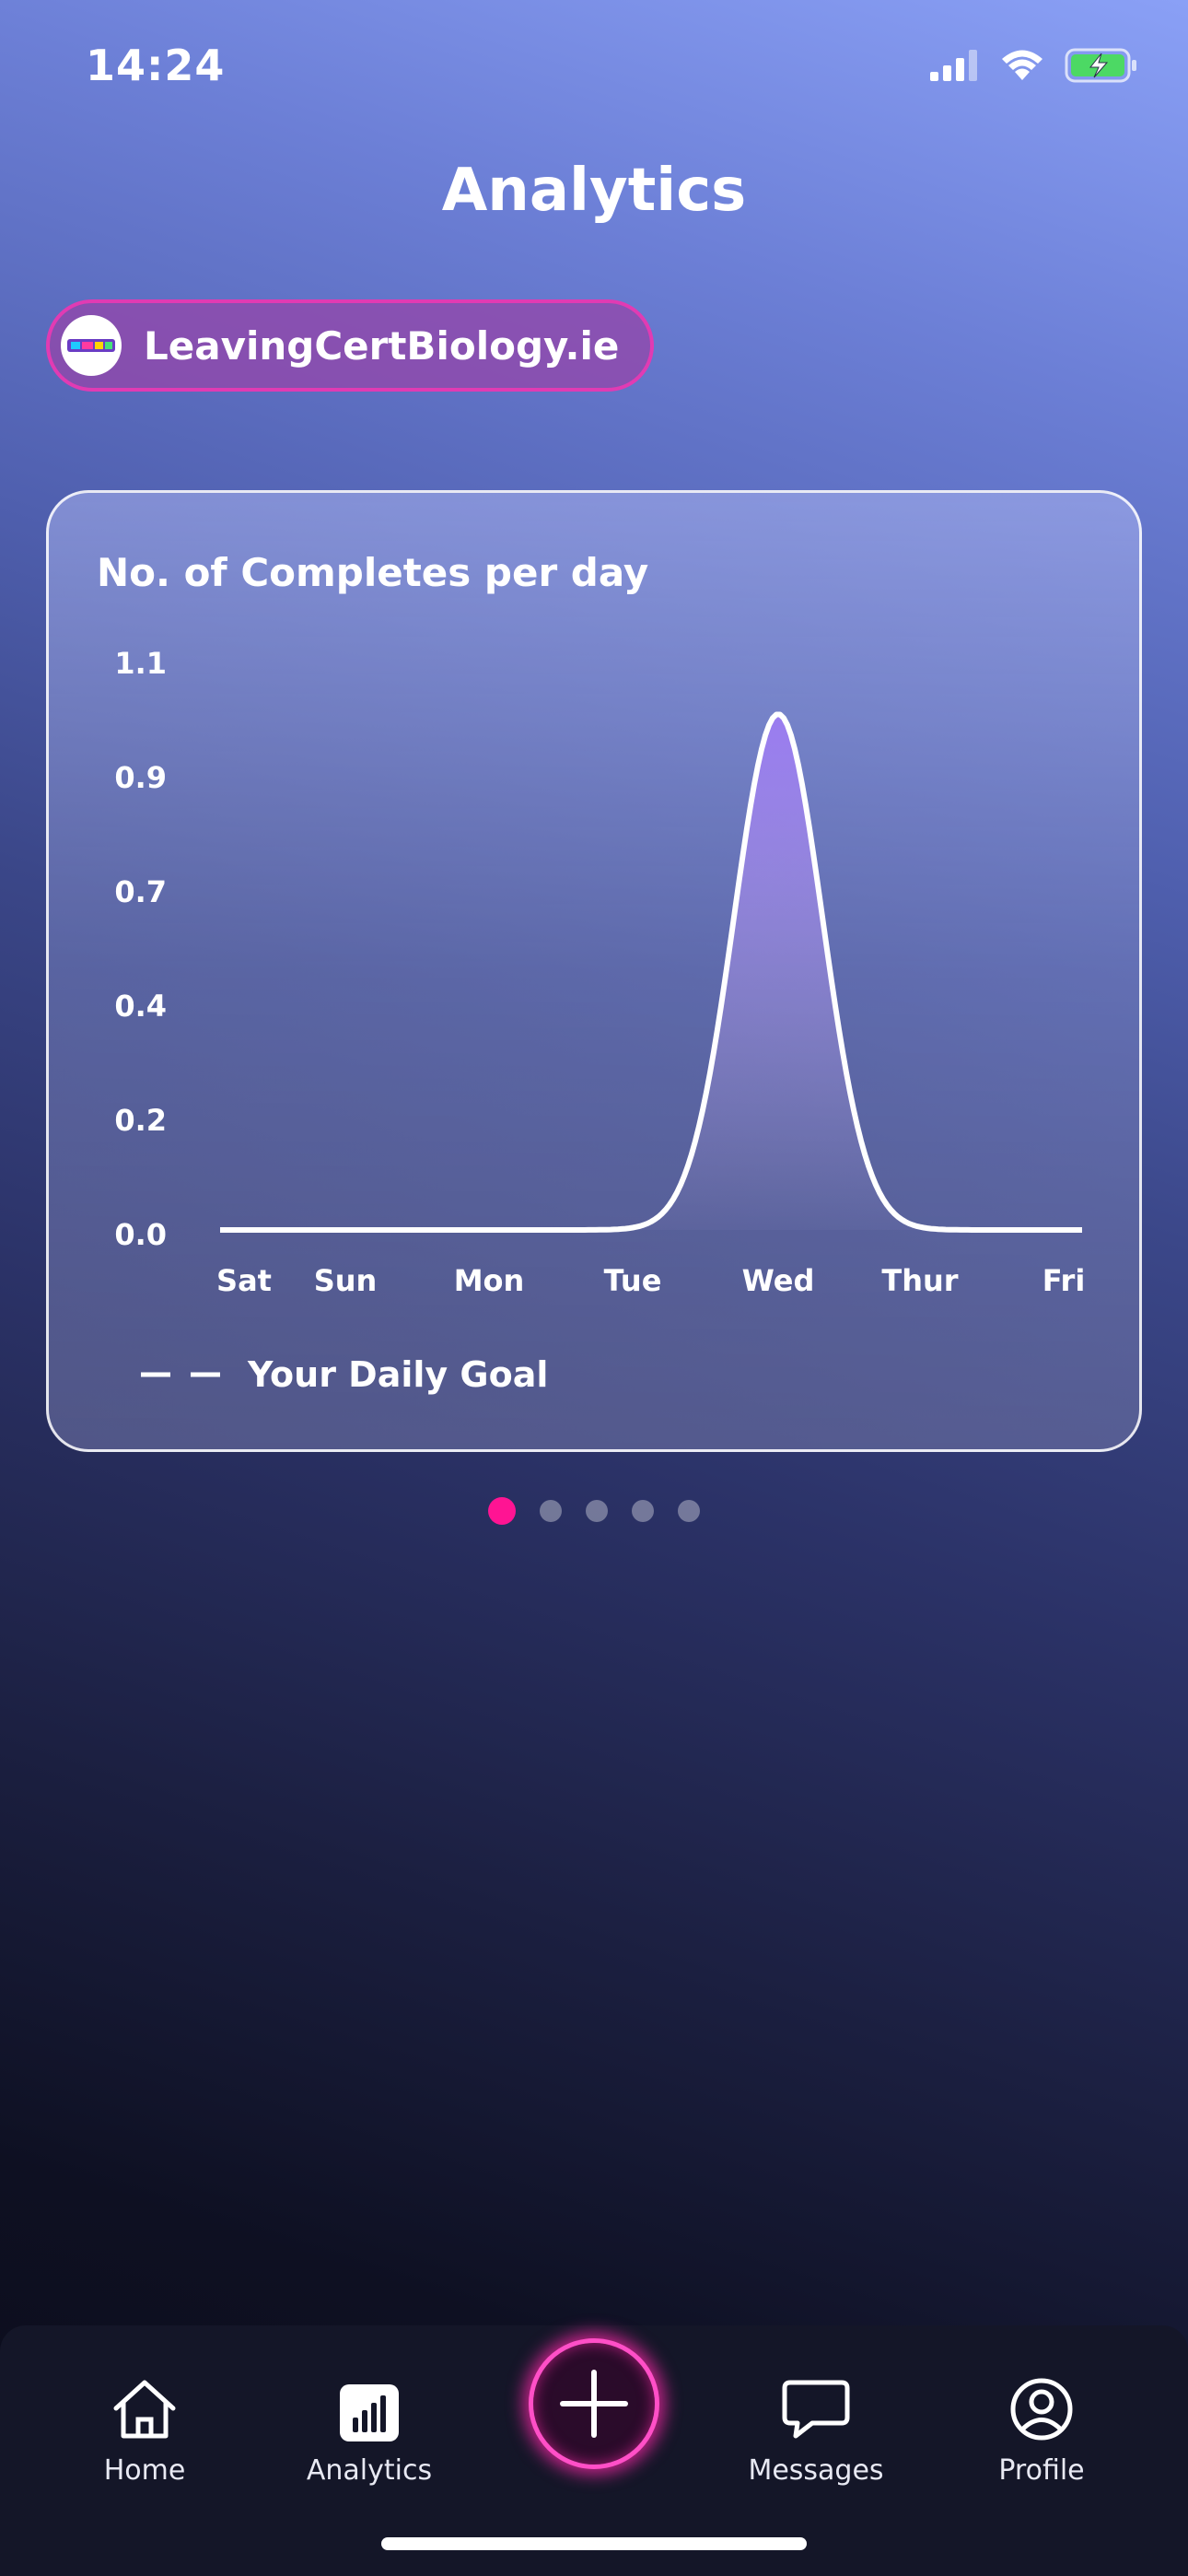 The width and height of the screenshot is (1188, 2576). What do you see at coordinates (91, 345) in the screenshot?
I see `account-logo` at bounding box center [91, 345].